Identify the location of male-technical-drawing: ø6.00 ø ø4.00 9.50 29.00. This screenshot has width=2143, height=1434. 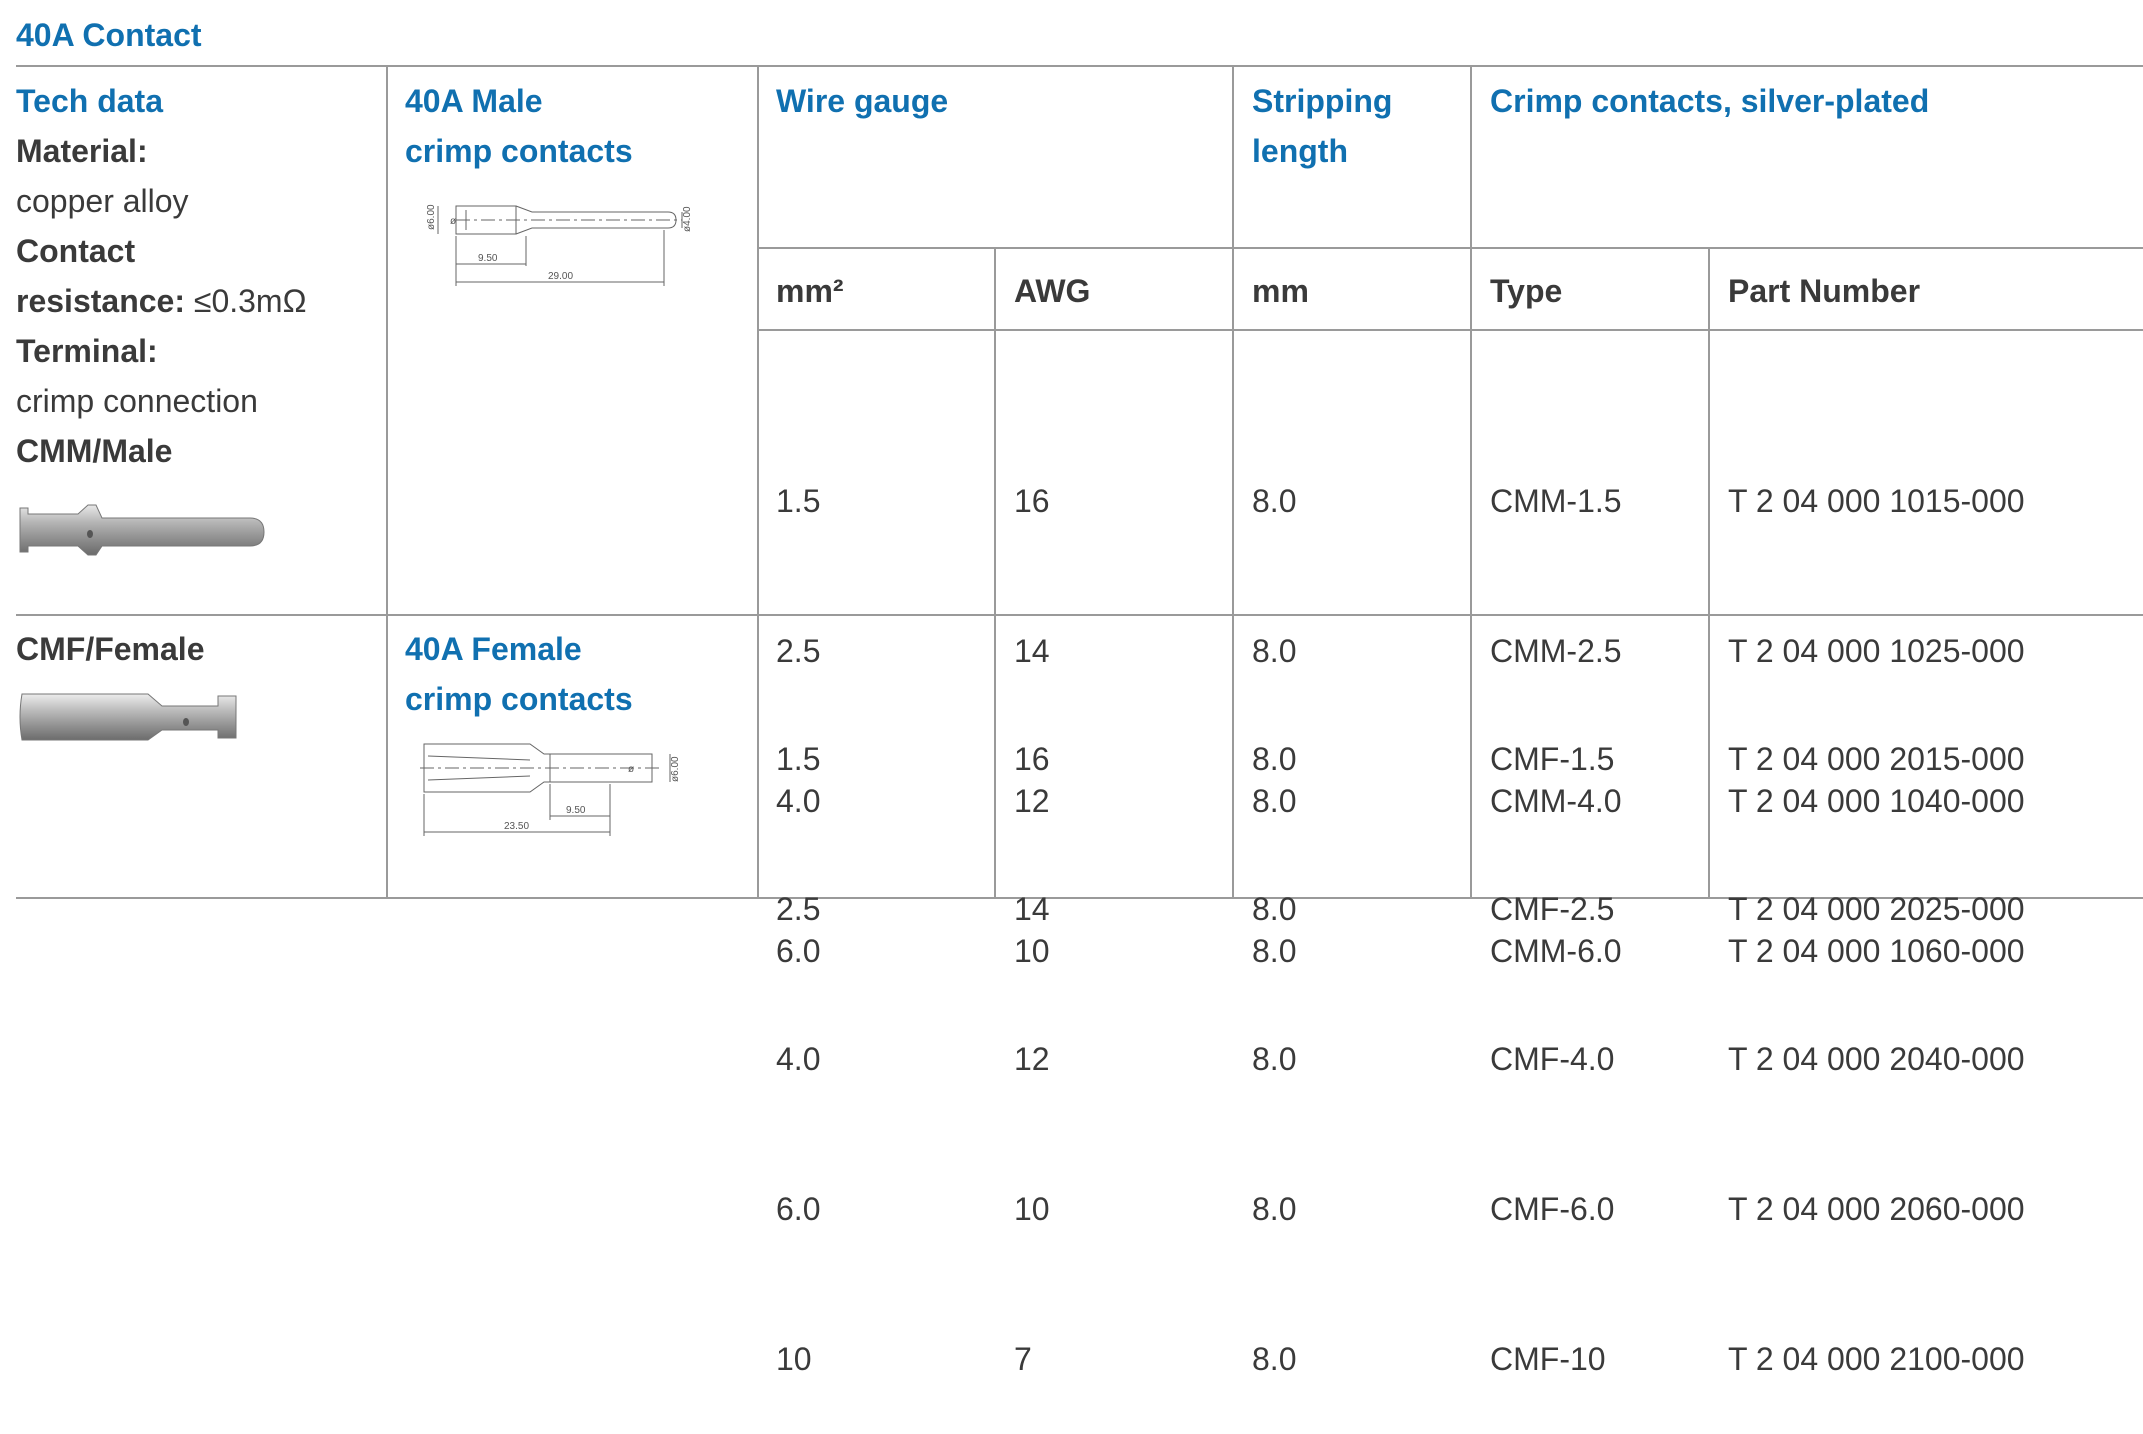
(558, 245).